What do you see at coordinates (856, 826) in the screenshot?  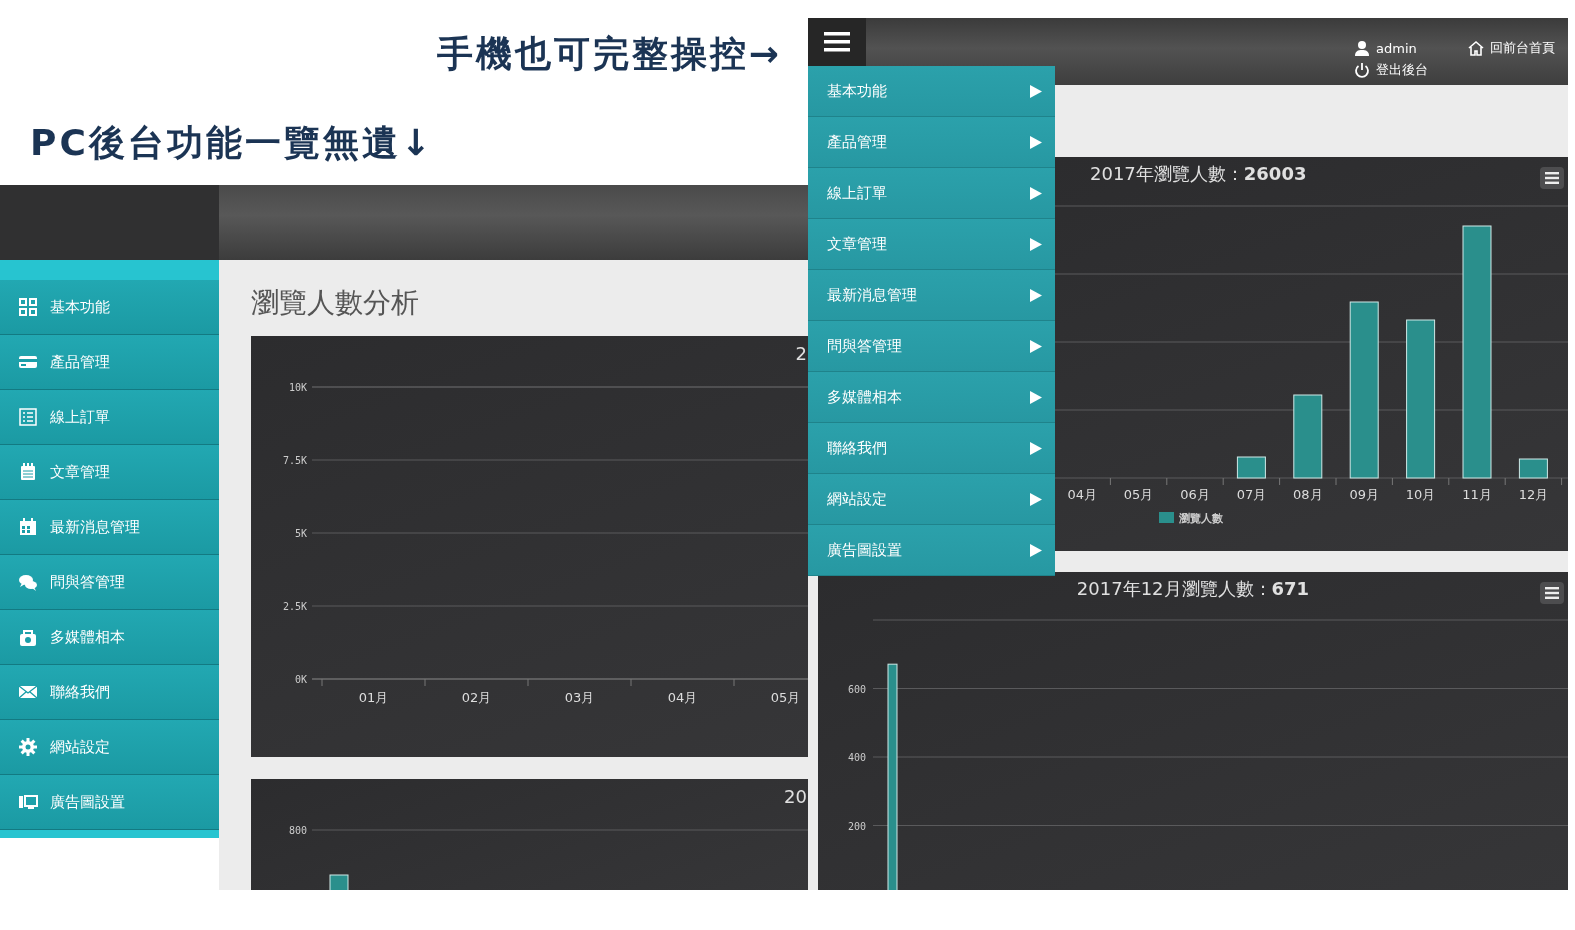 I see `axis-label: 200` at bounding box center [856, 826].